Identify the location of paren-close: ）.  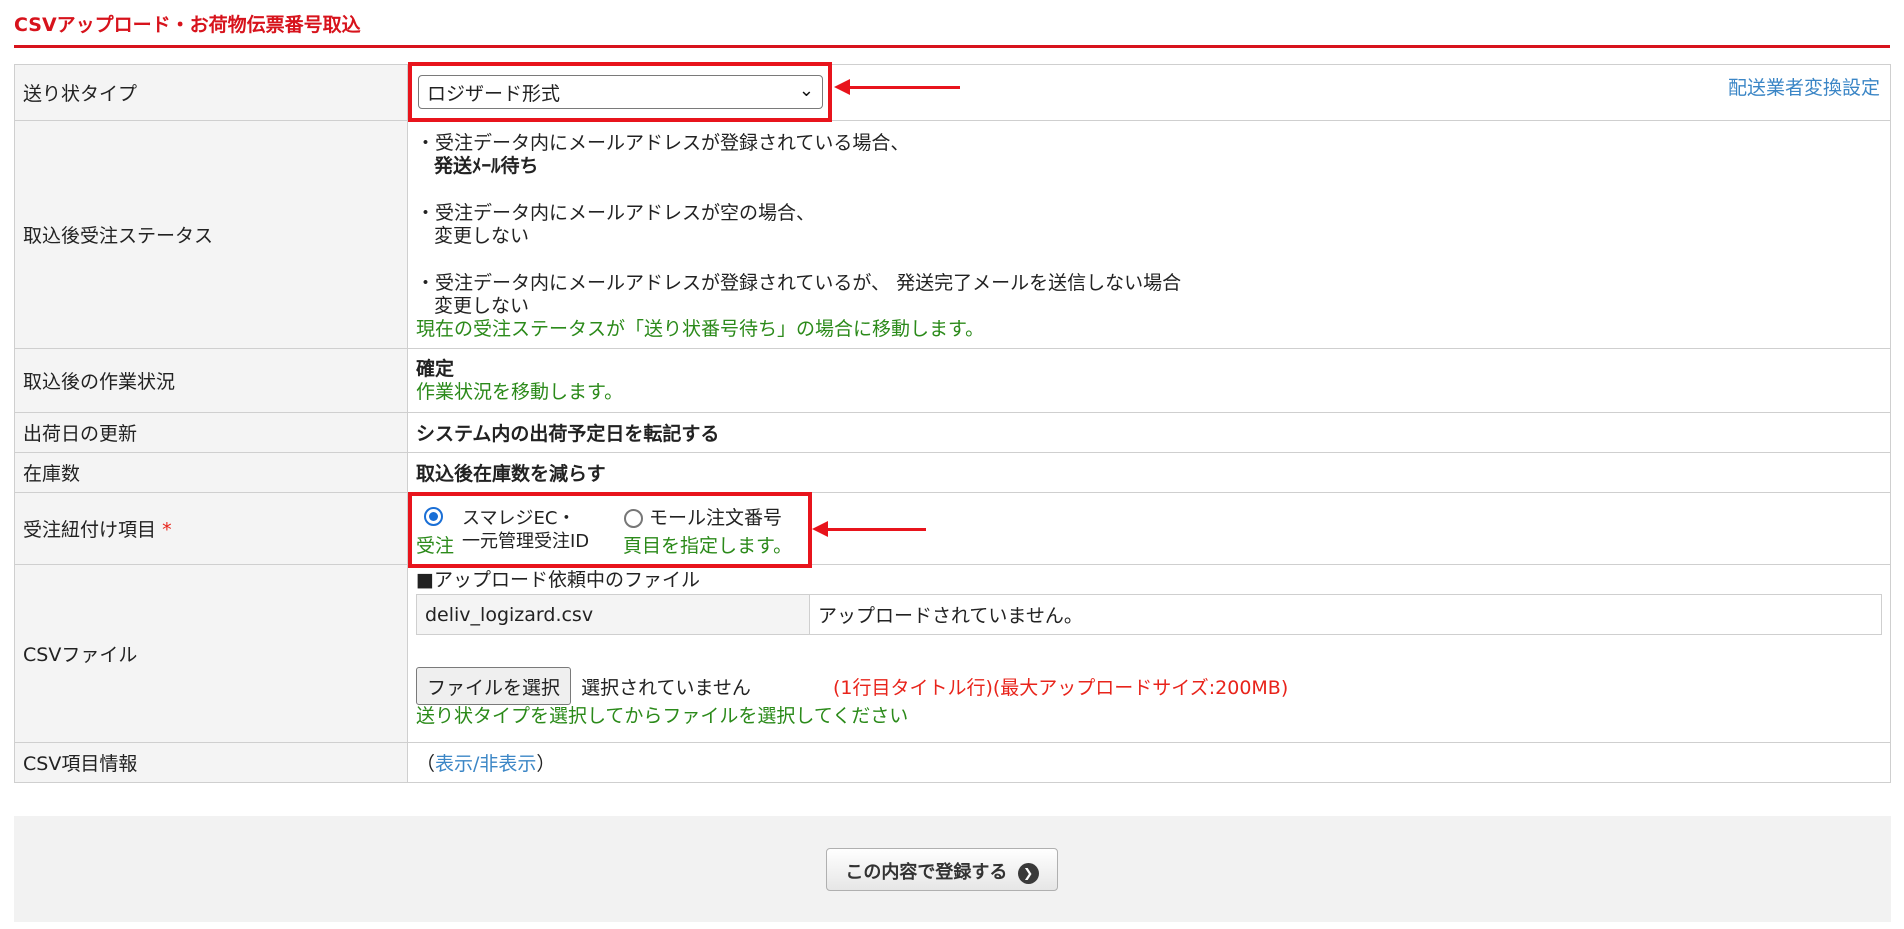
(546, 764).